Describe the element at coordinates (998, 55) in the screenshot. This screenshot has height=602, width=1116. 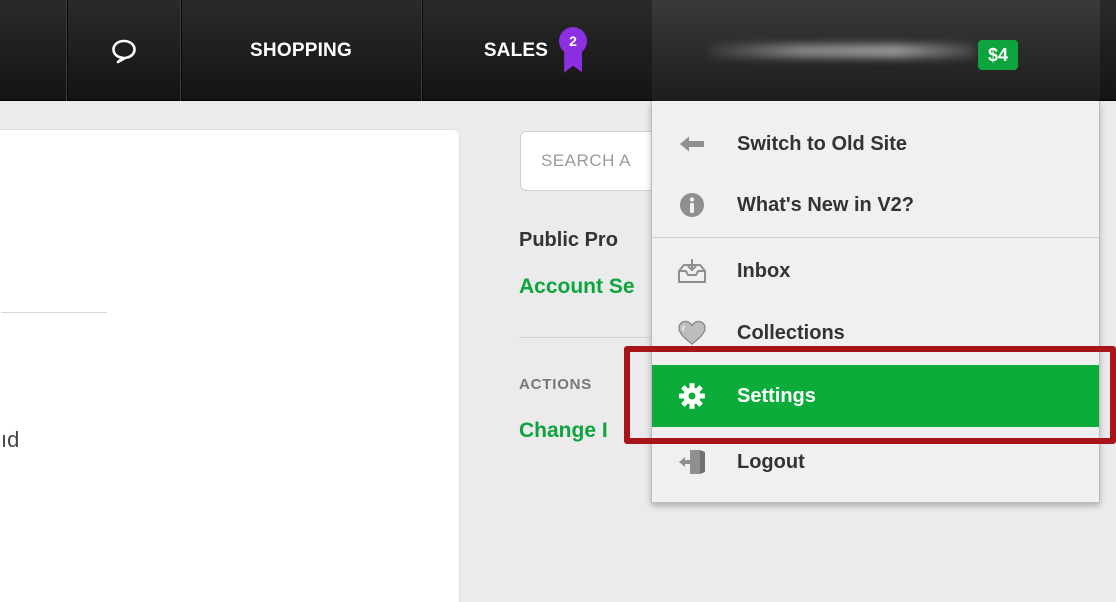
I see `balance-badge: $4` at that location.